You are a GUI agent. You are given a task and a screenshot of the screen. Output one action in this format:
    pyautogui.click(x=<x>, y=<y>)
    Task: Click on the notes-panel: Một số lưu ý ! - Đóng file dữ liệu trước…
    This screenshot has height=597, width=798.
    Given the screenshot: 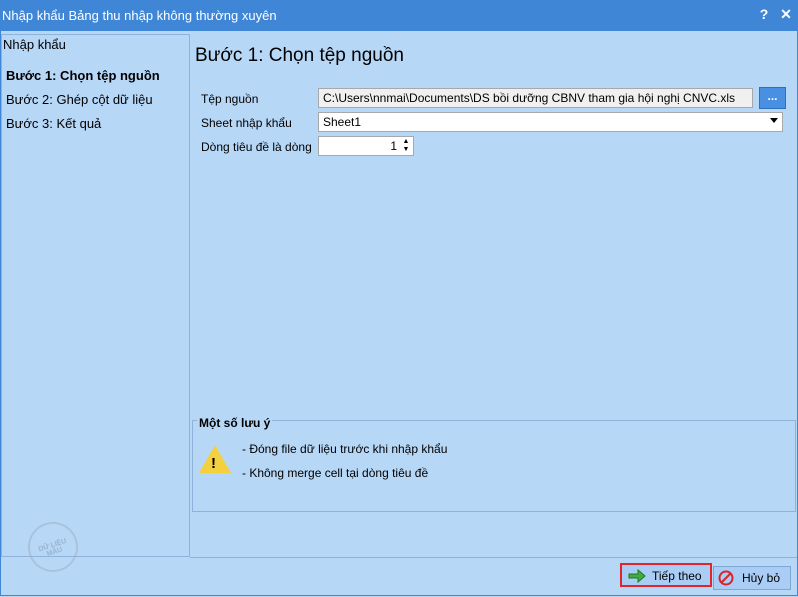 What is the action you would take?
    pyautogui.click(x=494, y=464)
    